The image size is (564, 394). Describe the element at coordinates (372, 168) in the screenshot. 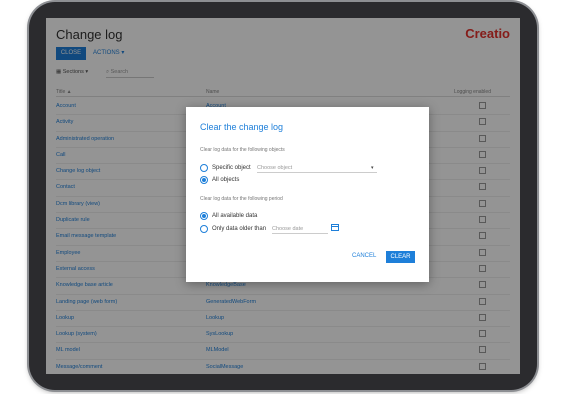

I see `chevron-down-icon: ▾` at that location.